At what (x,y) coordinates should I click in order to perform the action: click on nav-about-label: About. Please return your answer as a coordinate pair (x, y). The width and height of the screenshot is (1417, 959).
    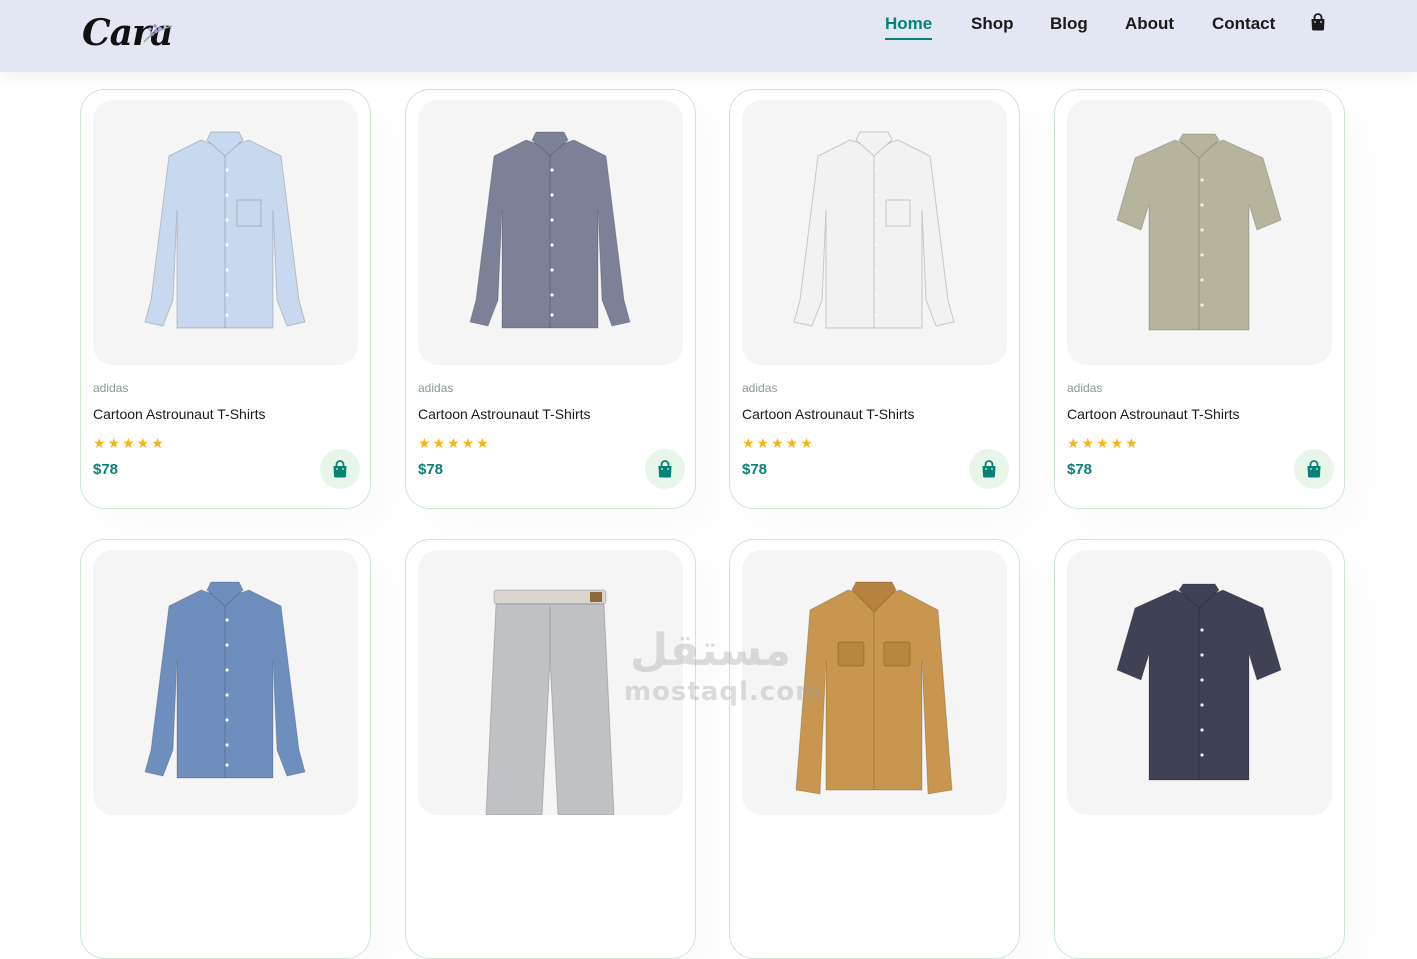
    Looking at the image, I should click on (1150, 23).